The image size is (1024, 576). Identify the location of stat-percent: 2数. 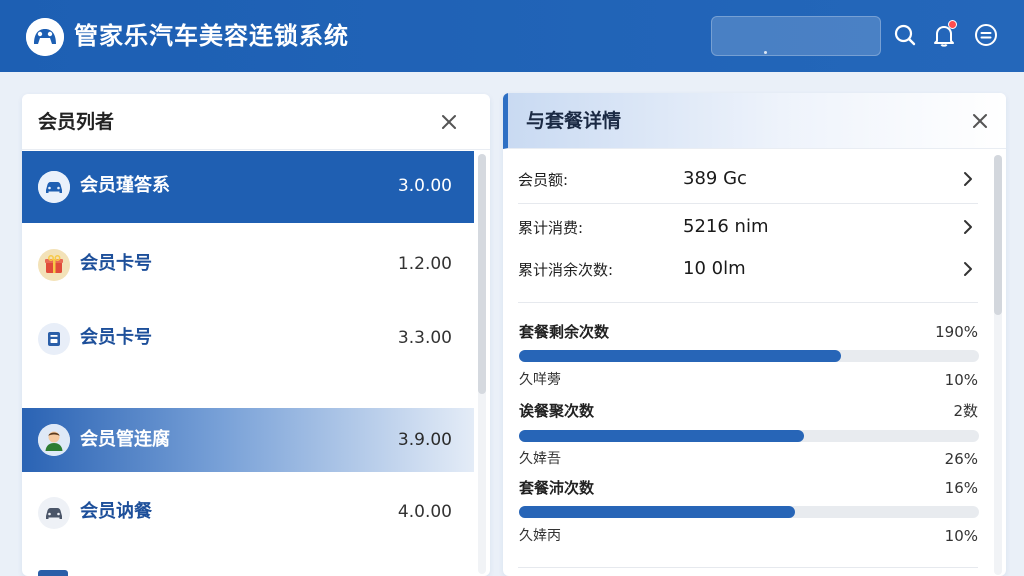
(965, 411).